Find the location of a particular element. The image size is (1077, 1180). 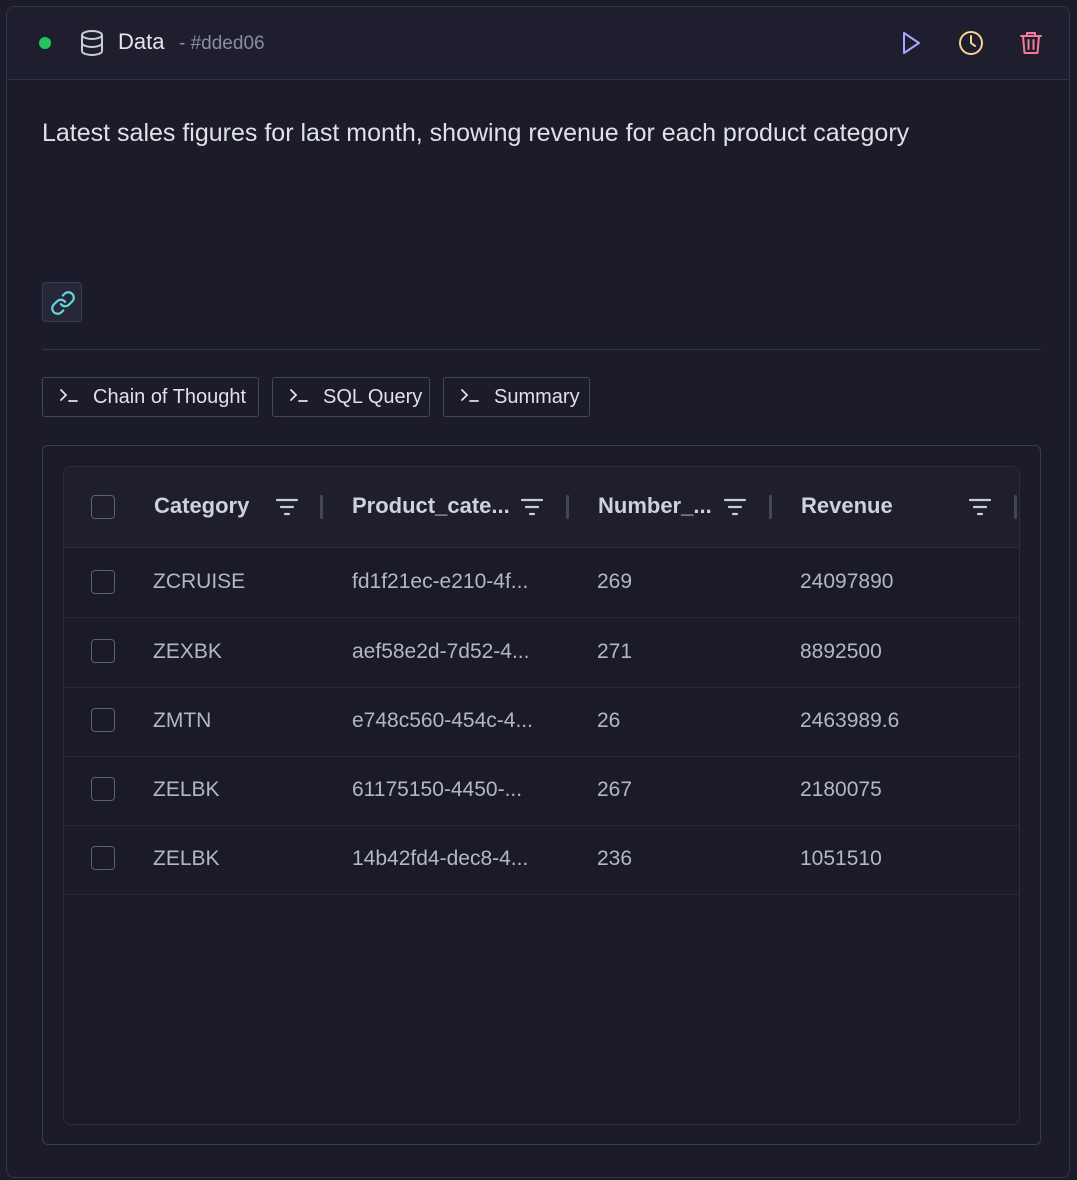

table-row: ZMTN e748c560-454c-4... 26 2463989.6 is located at coordinates (541, 722).